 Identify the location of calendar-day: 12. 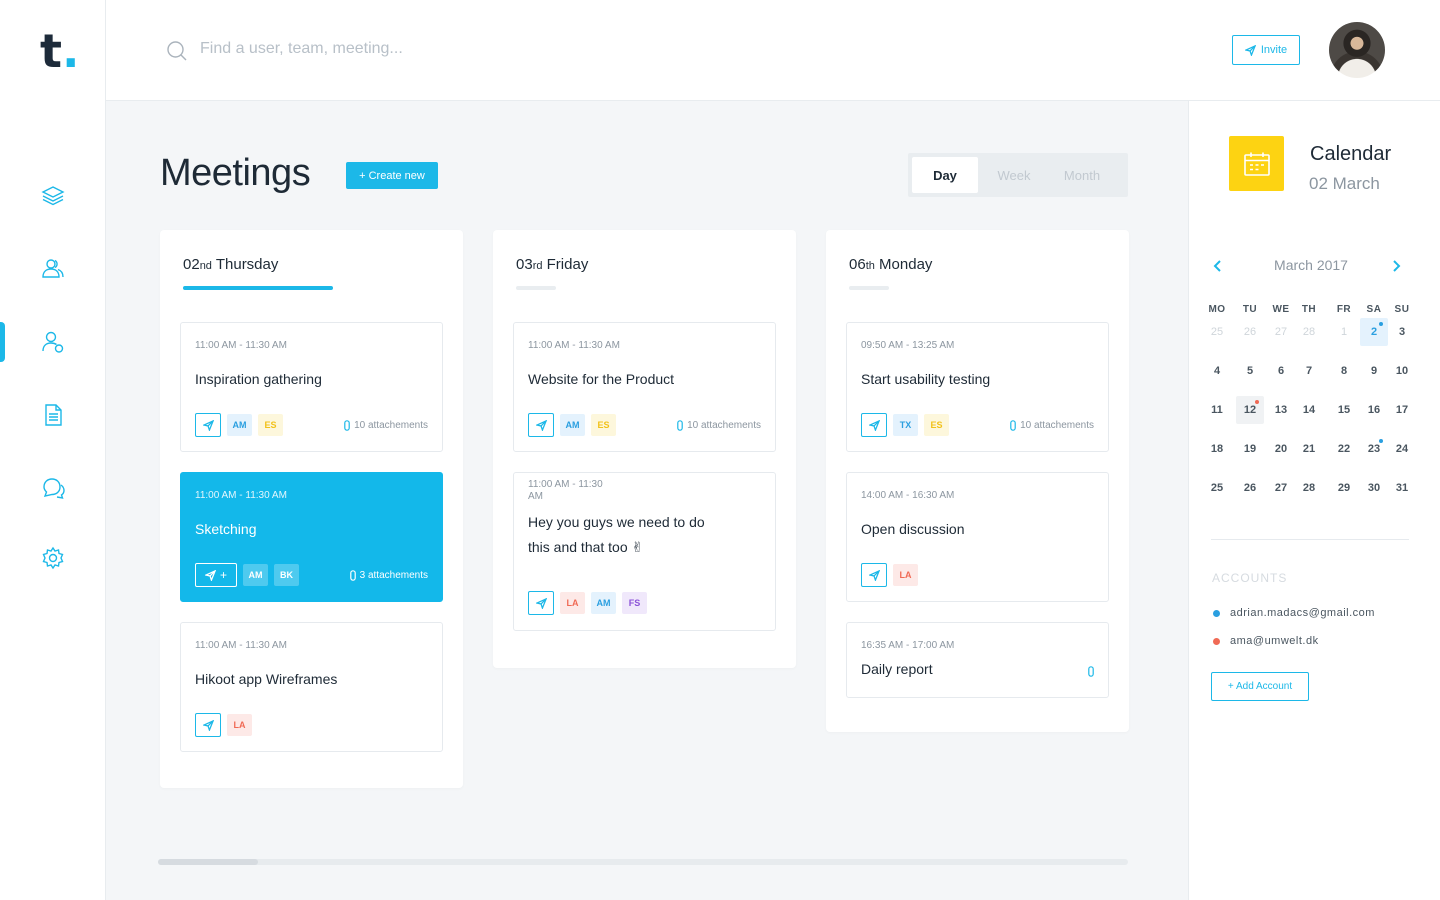
(1250, 410).